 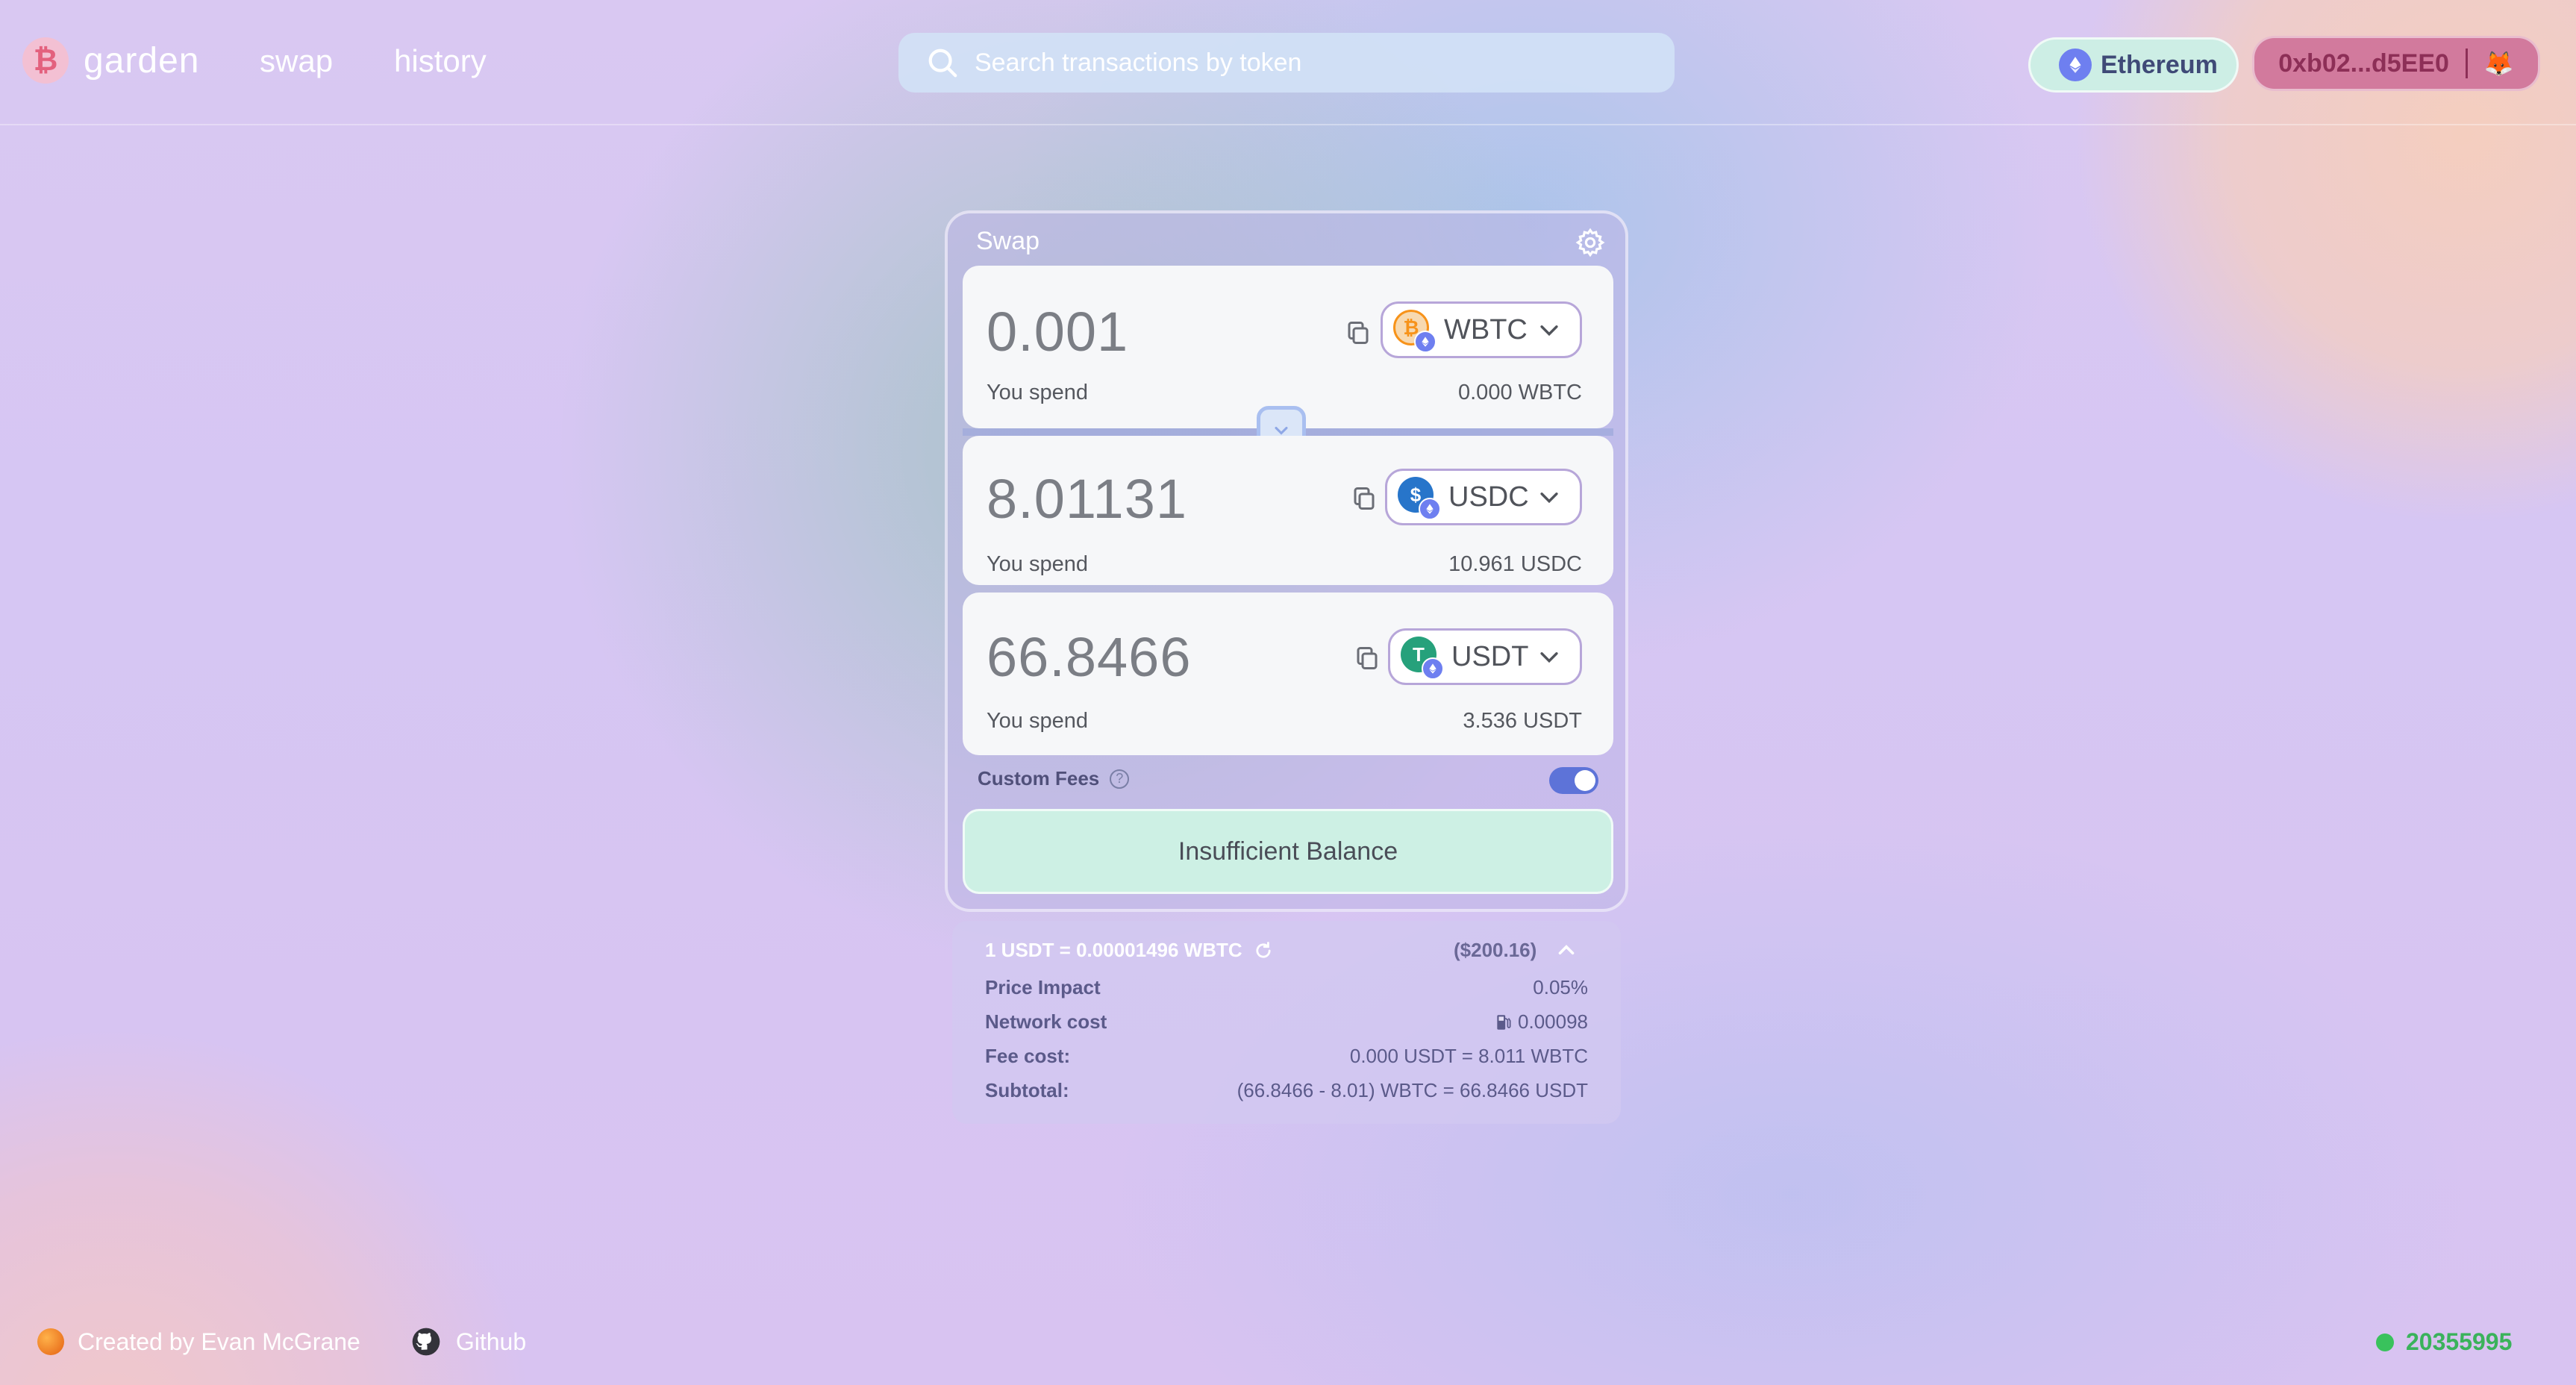 I want to click on status-indicator-dot, so click(x=2385, y=1342).